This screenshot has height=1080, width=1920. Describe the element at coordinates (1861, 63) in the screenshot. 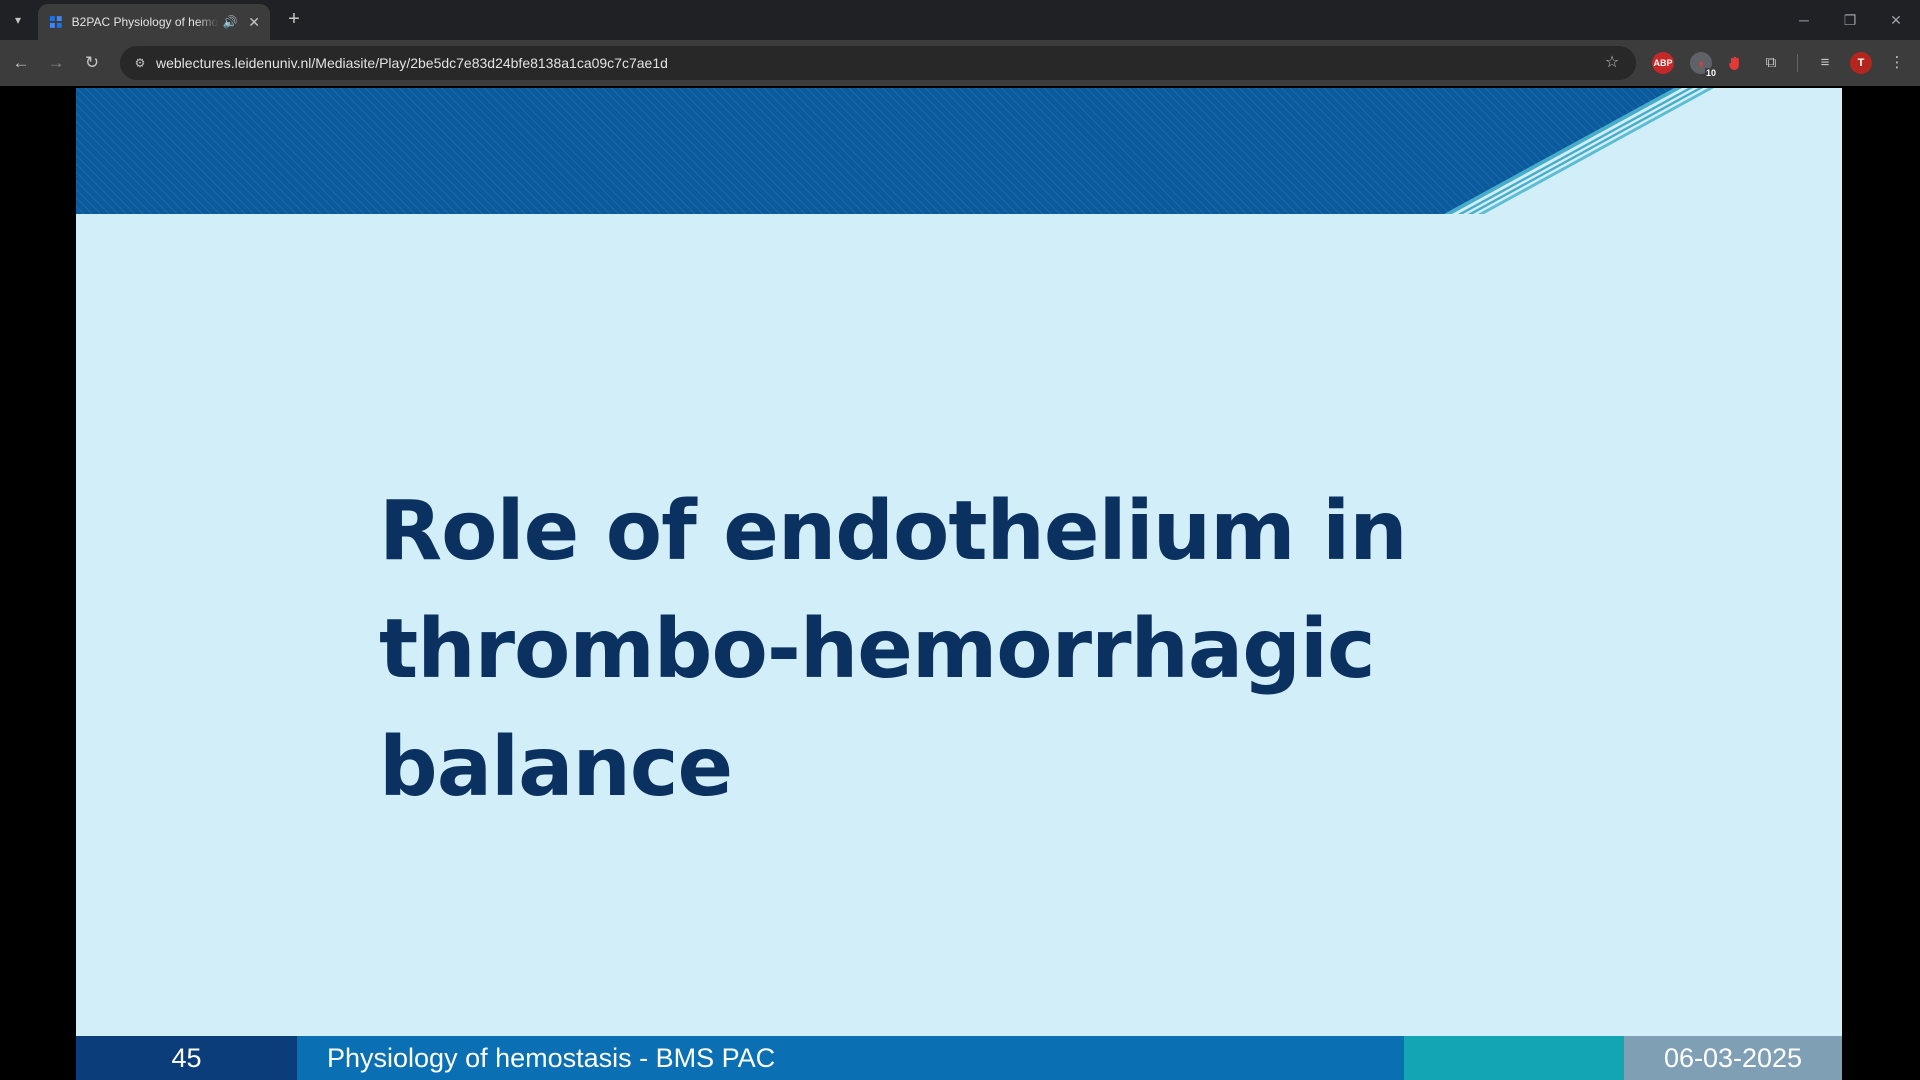

I see `profile-avatar: T` at that location.